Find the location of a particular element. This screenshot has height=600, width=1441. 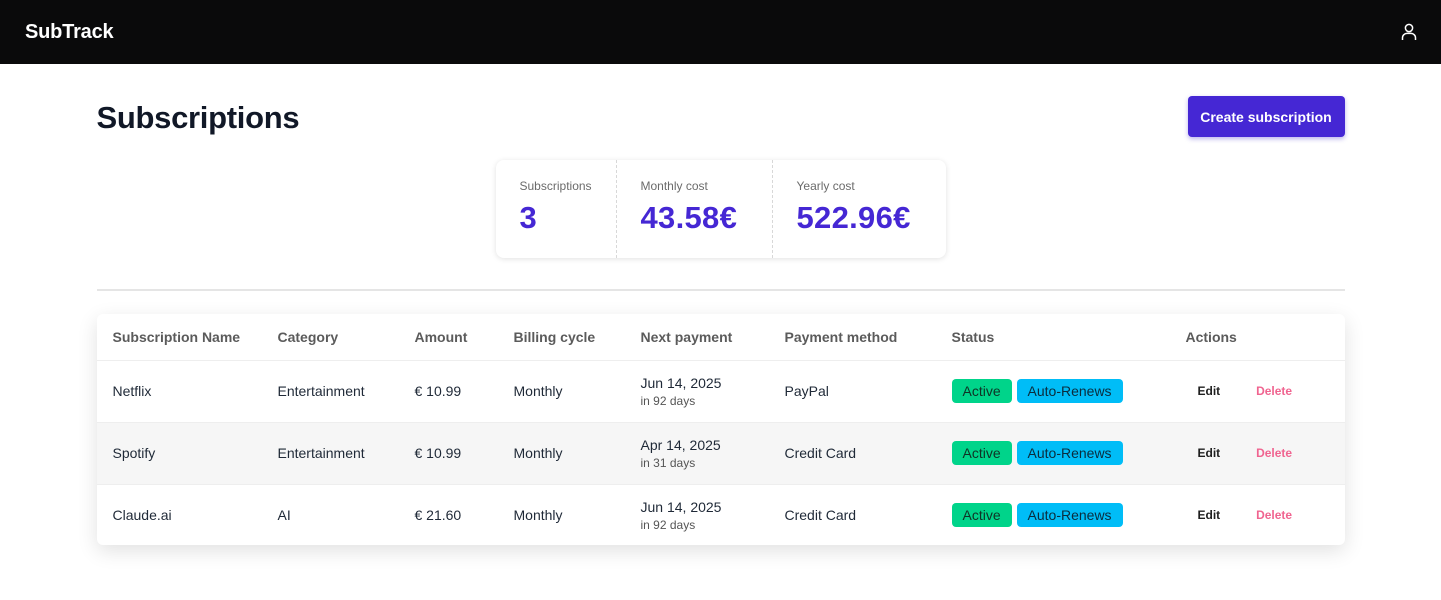

header-status: Status is located at coordinates (1068, 337).